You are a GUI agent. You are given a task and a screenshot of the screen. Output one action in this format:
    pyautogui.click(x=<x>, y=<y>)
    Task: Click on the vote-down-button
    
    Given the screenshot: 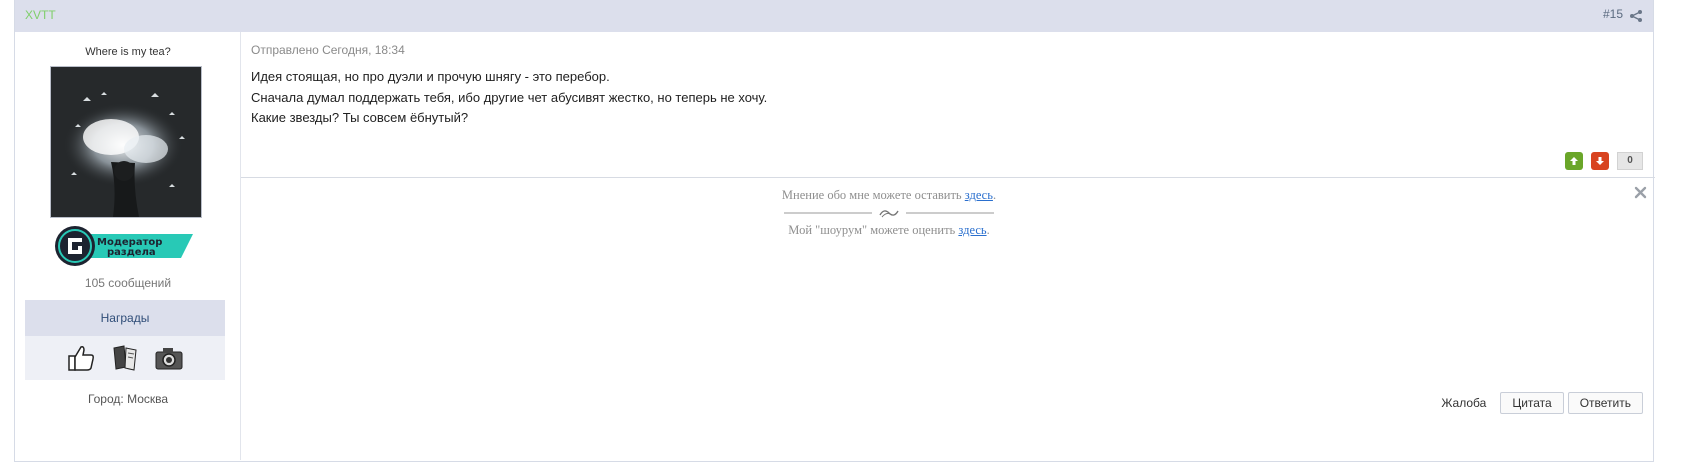 What is the action you would take?
    pyautogui.click(x=1600, y=161)
    